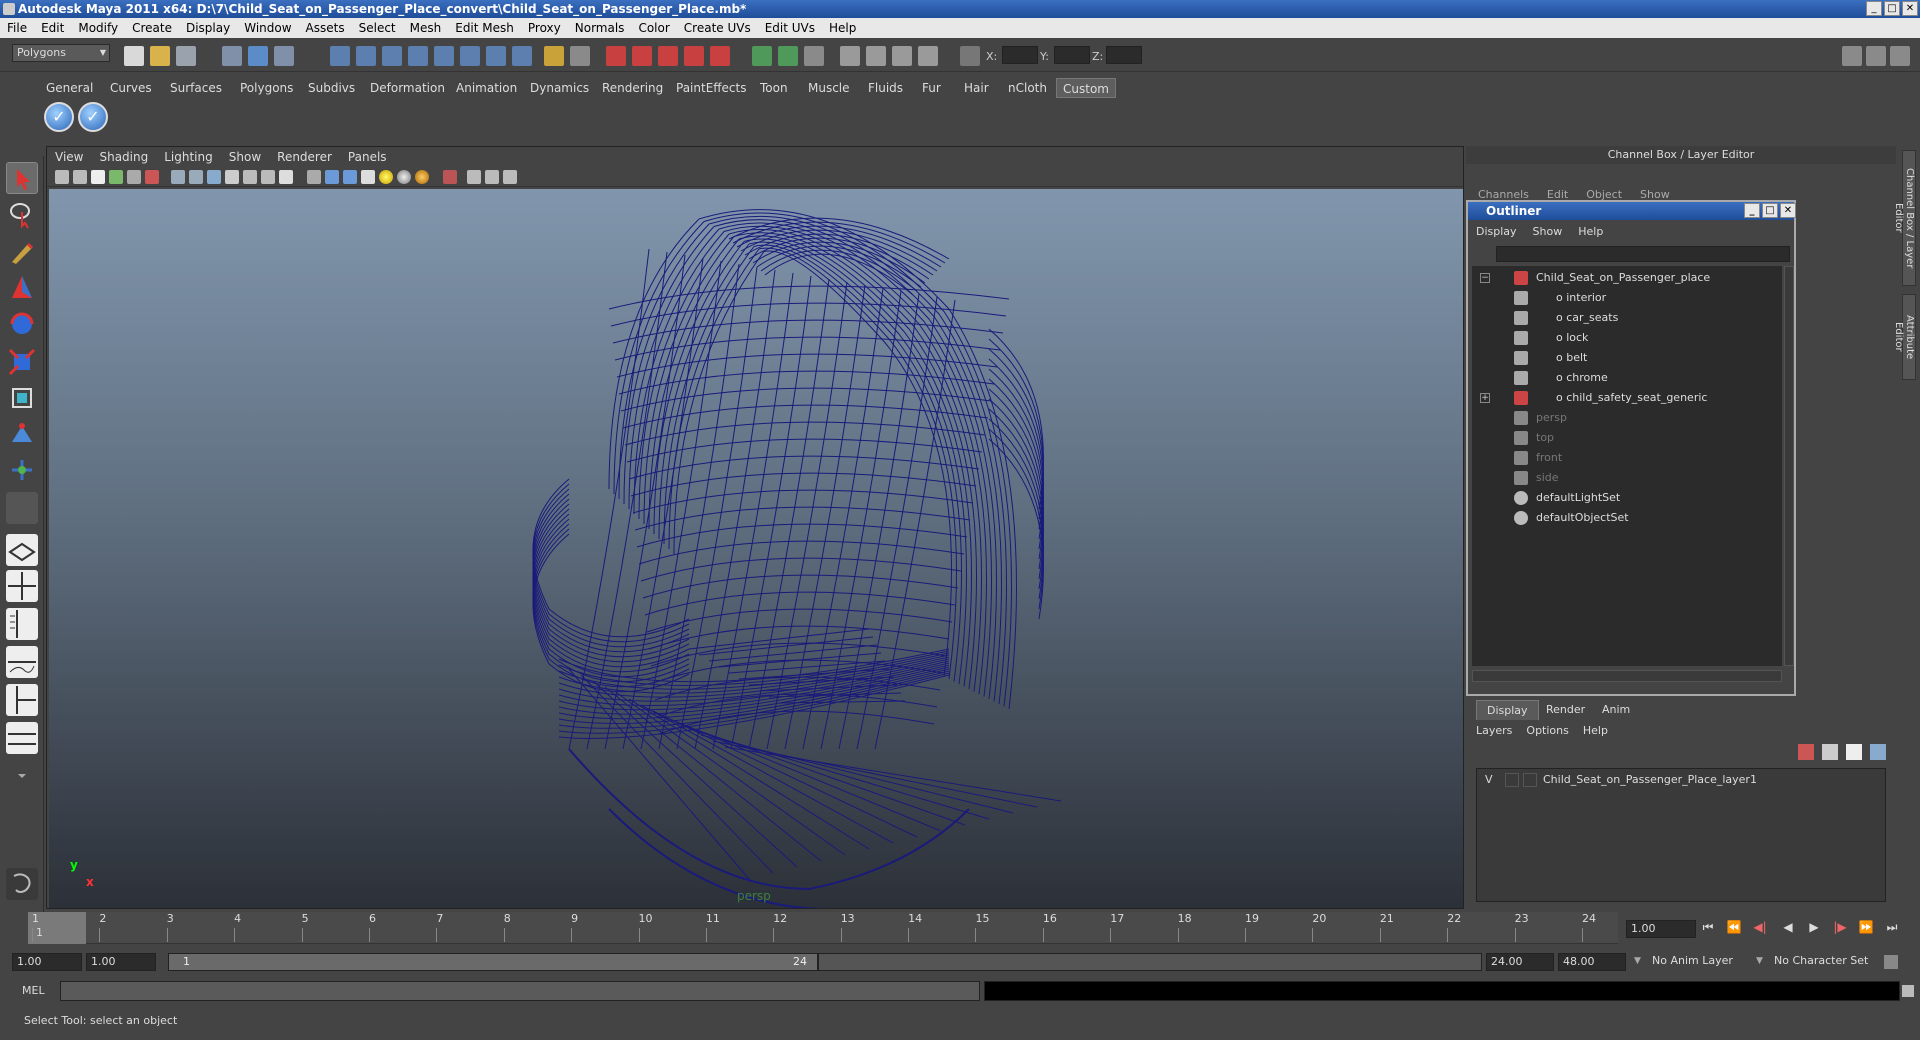 Image resolution: width=1920 pixels, height=1040 pixels. What do you see at coordinates (554, 56) in the screenshot?
I see `lock-selection-icon` at bounding box center [554, 56].